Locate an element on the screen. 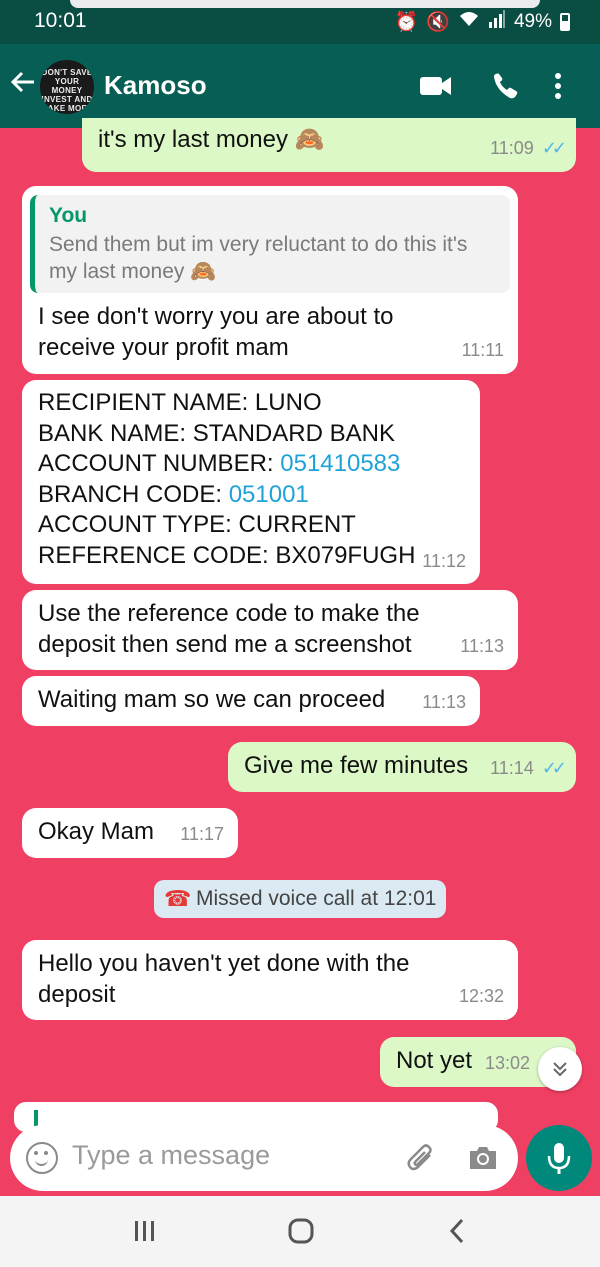 This screenshot has width=600, height=1267. message-time: 11:09 is located at coordinates (512, 148).